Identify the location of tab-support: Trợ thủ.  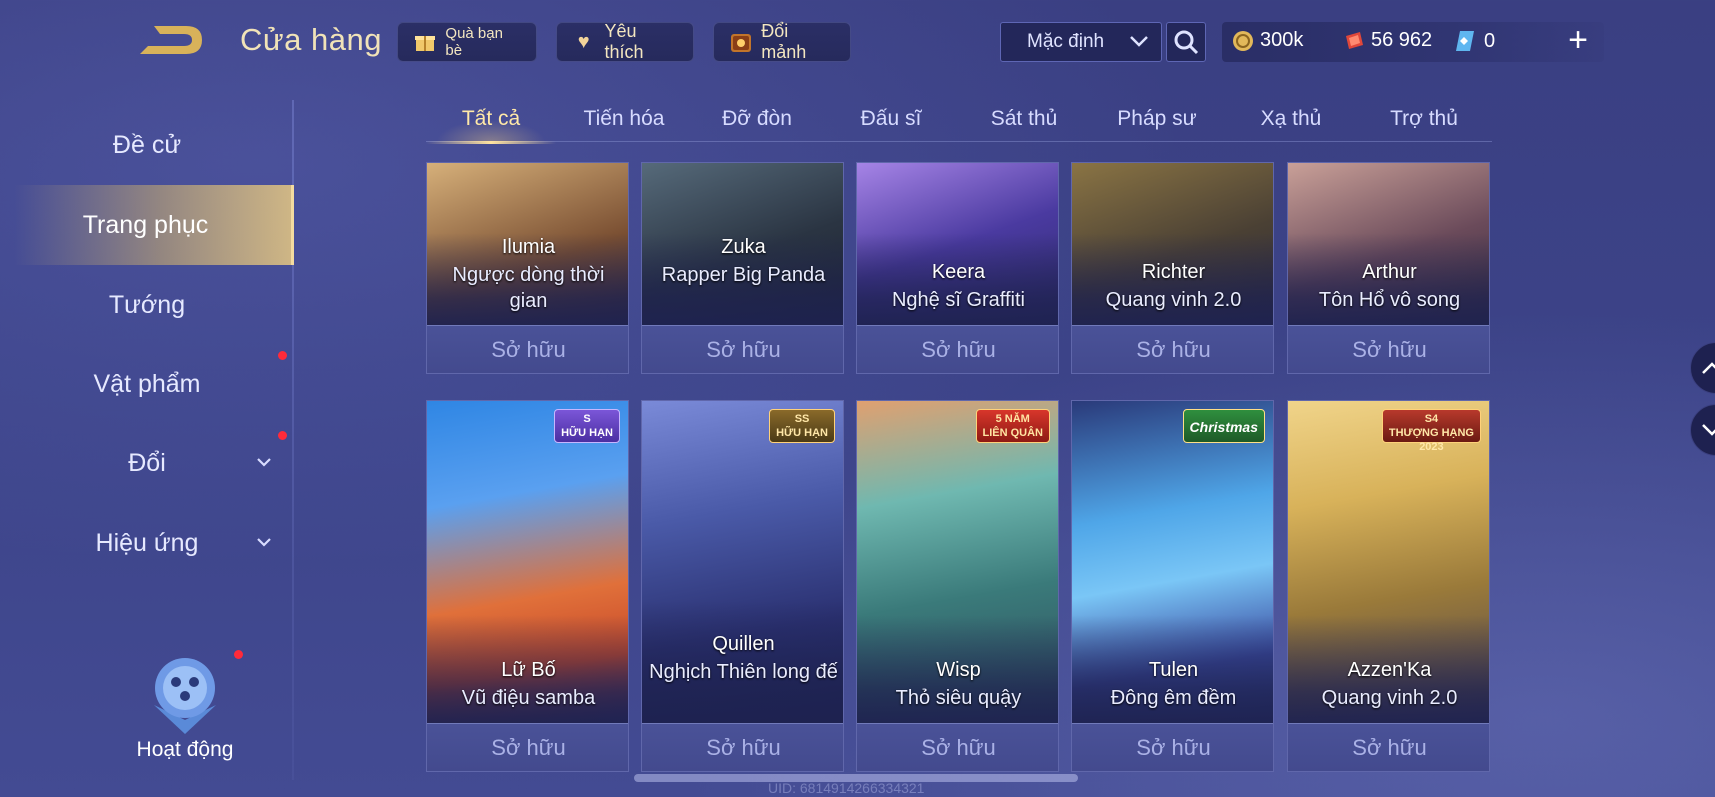
(1424, 119).